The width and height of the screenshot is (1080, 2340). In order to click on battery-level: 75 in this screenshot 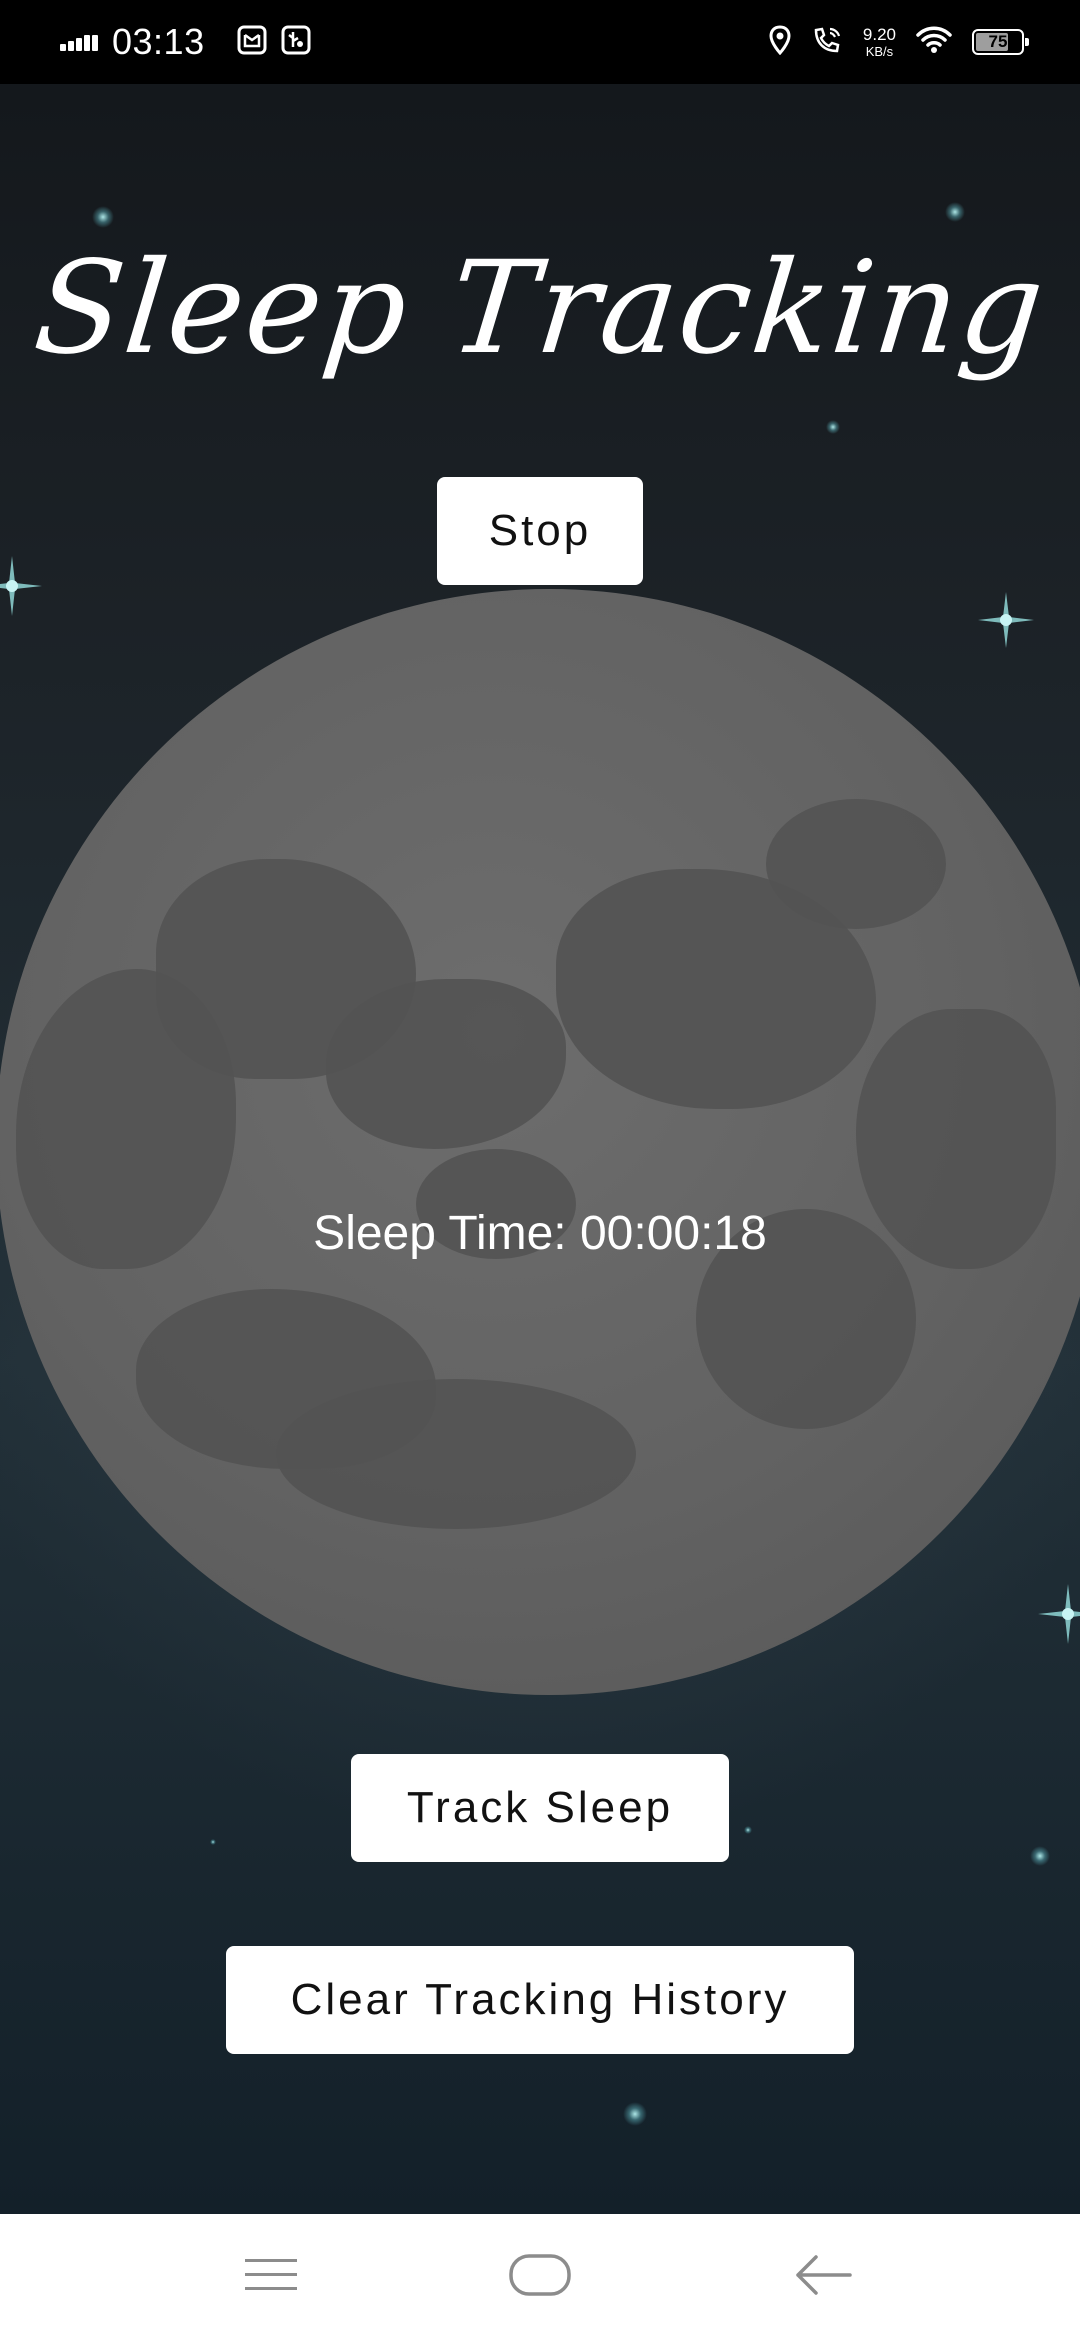, I will do `click(998, 41)`.